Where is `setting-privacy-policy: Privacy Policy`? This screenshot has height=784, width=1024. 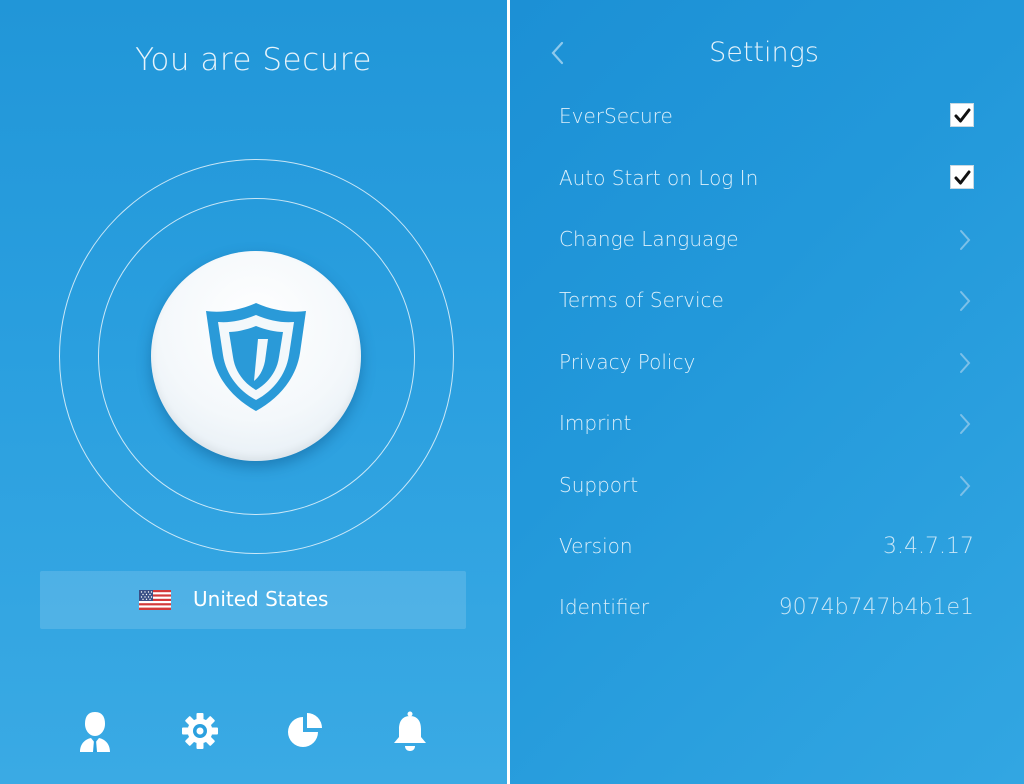
setting-privacy-policy: Privacy Policy is located at coordinates (766, 364).